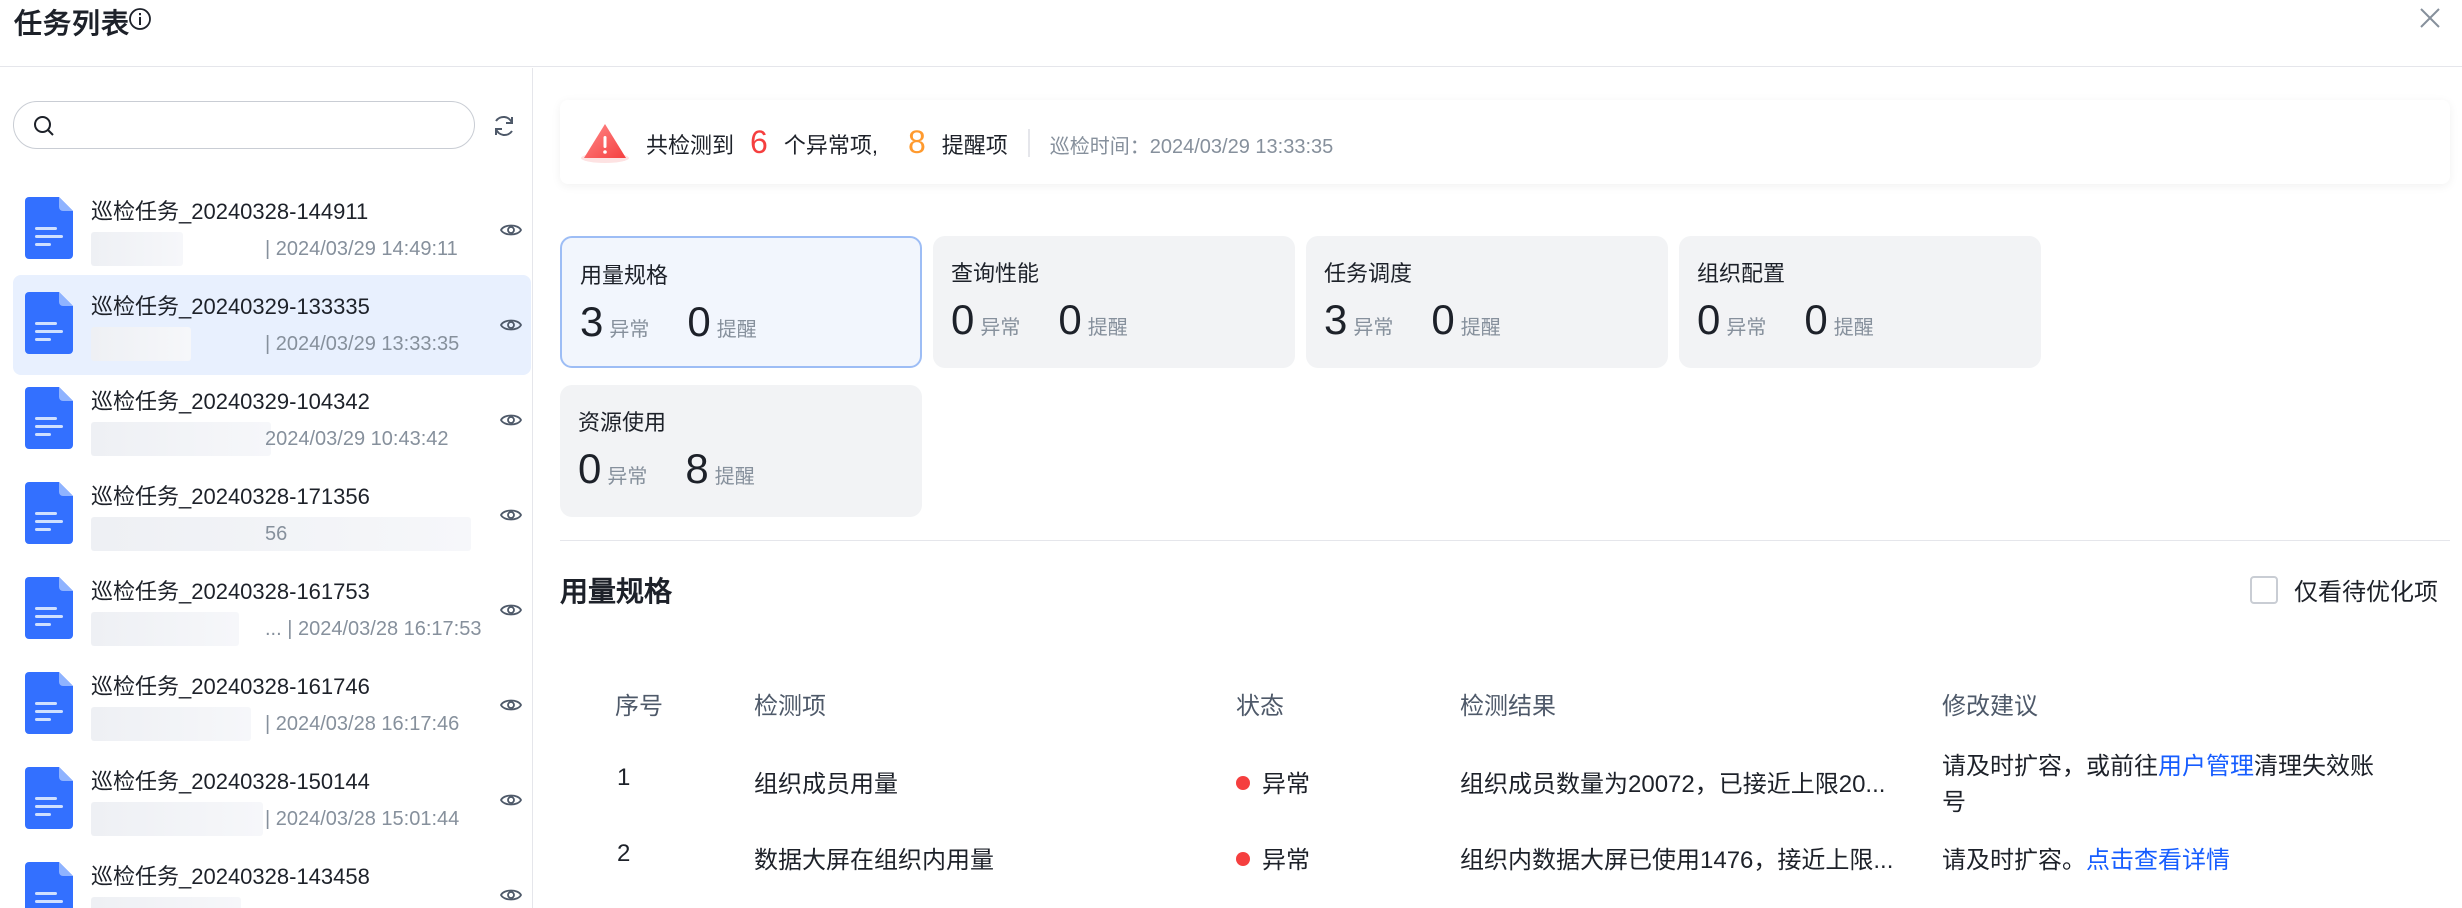  What do you see at coordinates (759, 142) in the screenshot?
I see `abnormal-count: 6` at bounding box center [759, 142].